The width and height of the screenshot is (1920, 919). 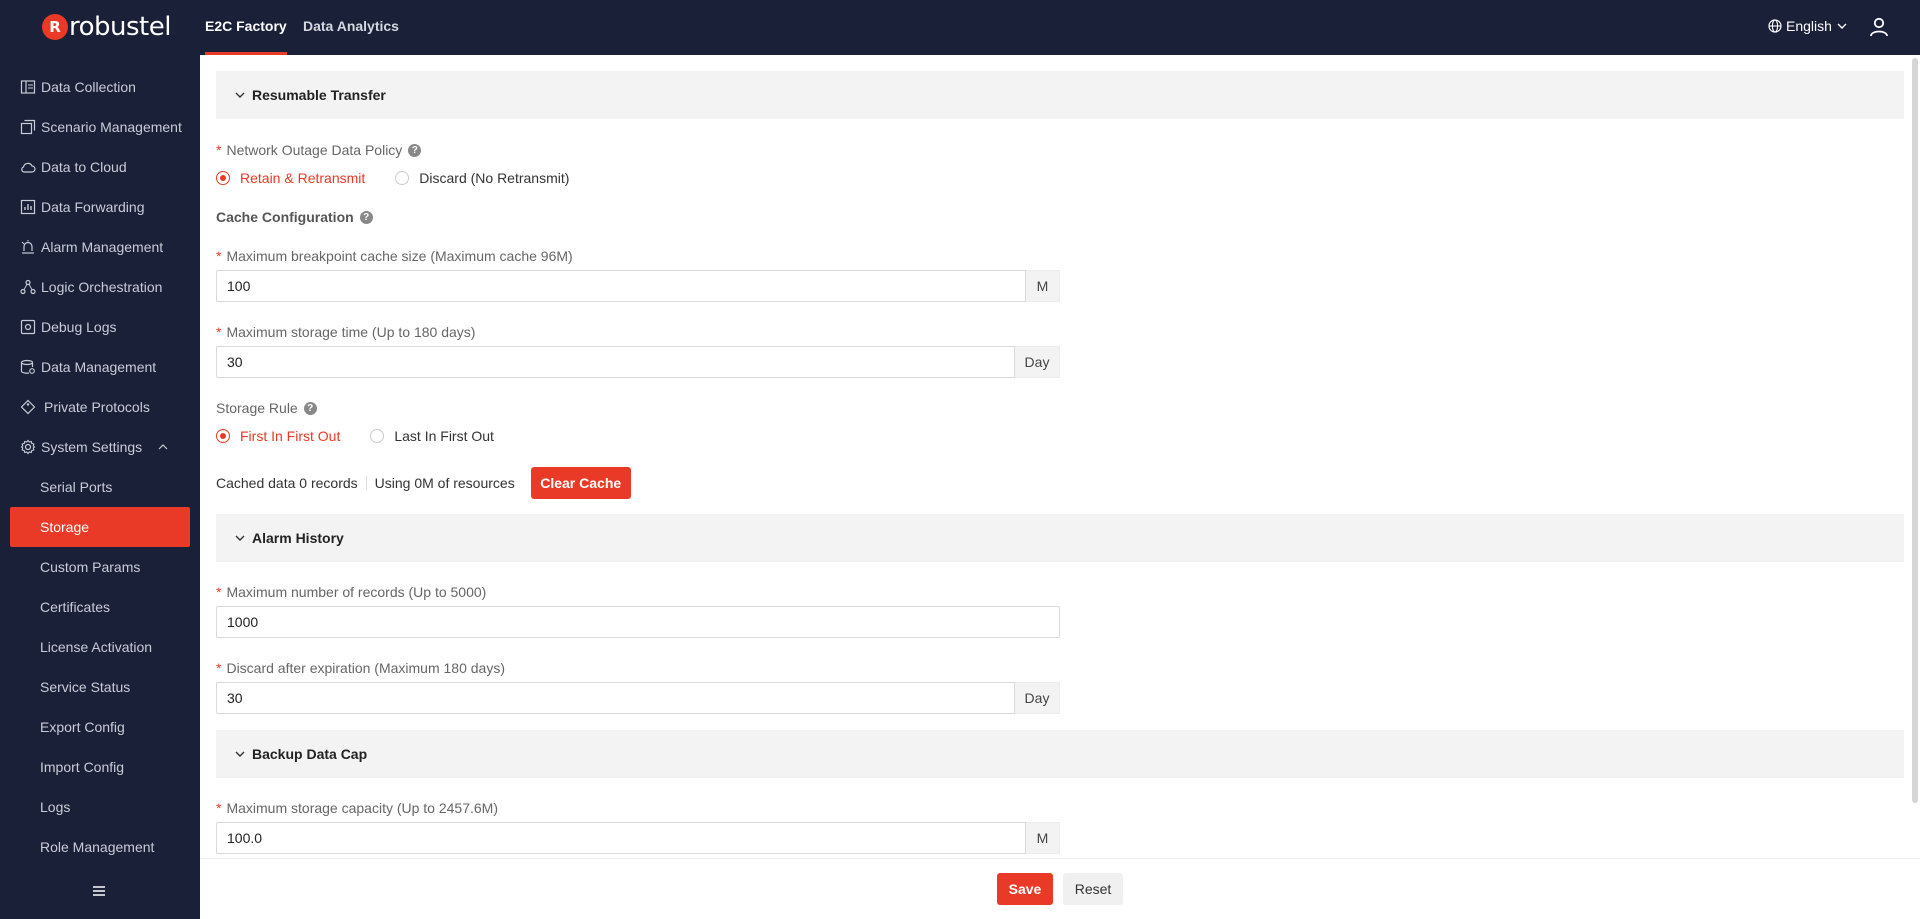 What do you see at coordinates (100, 167) in the screenshot?
I see `sidebar-item-data-to-cloud: Data to Cloud` at bounding box center [100, 167].